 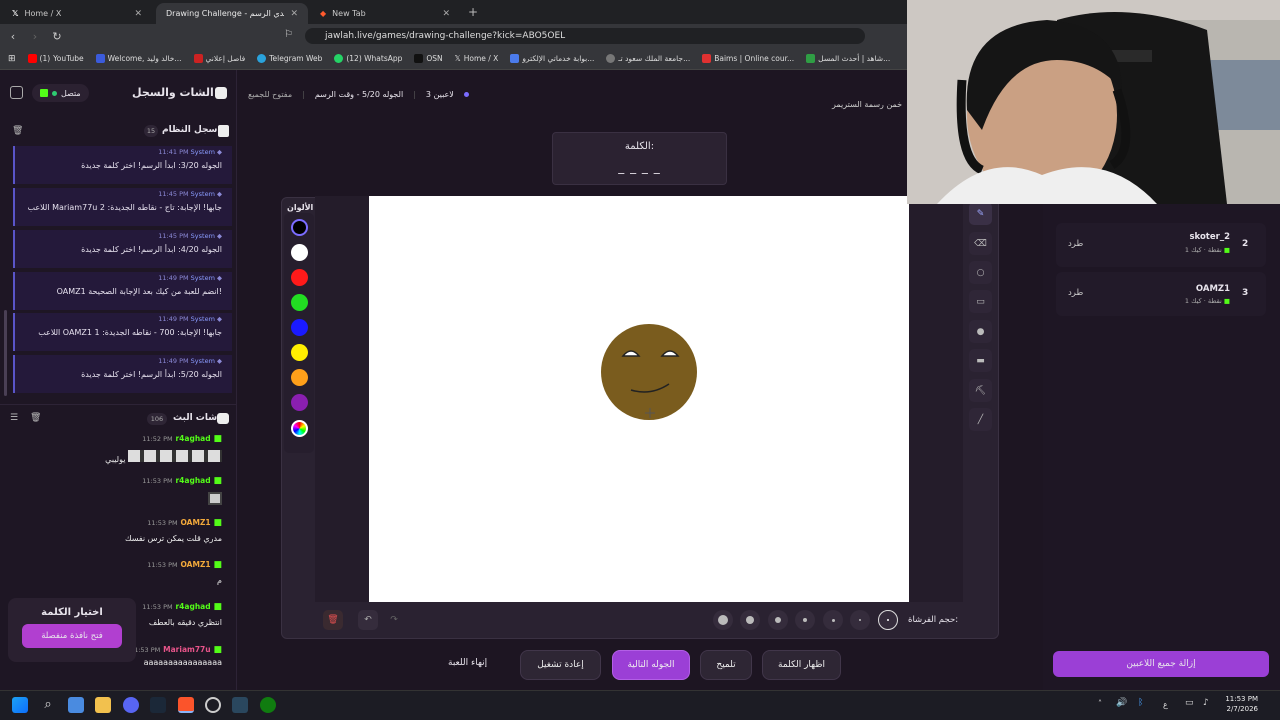 What do you see at coordinates (240, 705) in the screenshot?
I see `steam-alt-icon` at bounding box center [240, 705].